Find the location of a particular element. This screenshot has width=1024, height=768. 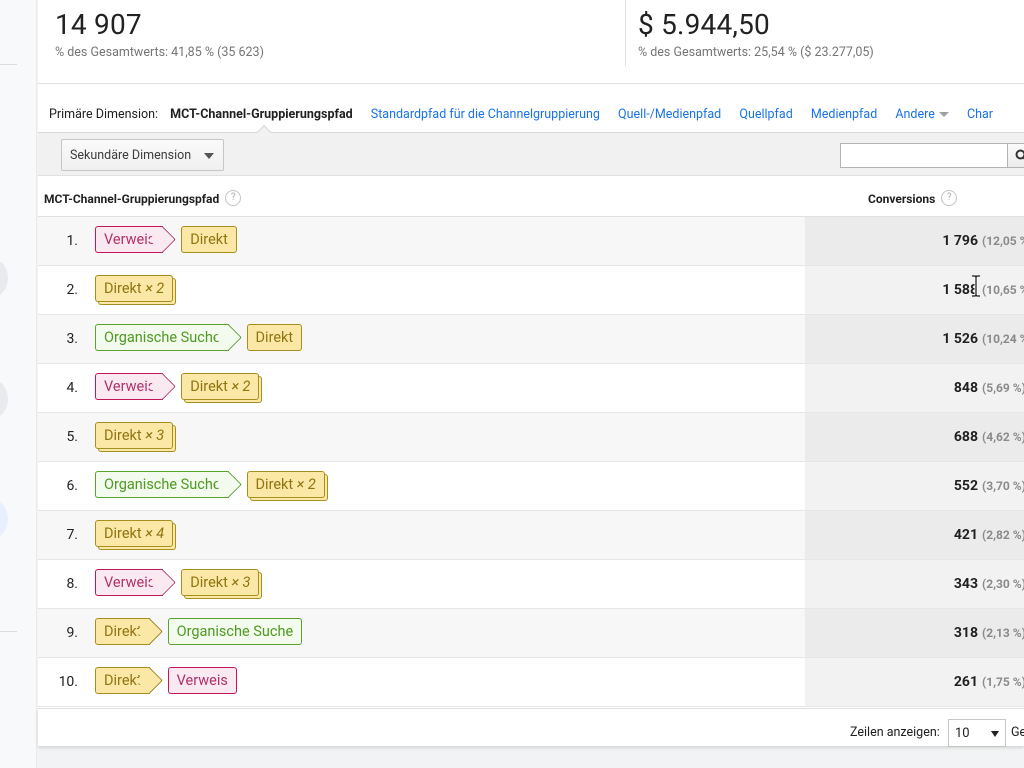

channel-path: Direkt × 2 is located at coordinates (138, 289).